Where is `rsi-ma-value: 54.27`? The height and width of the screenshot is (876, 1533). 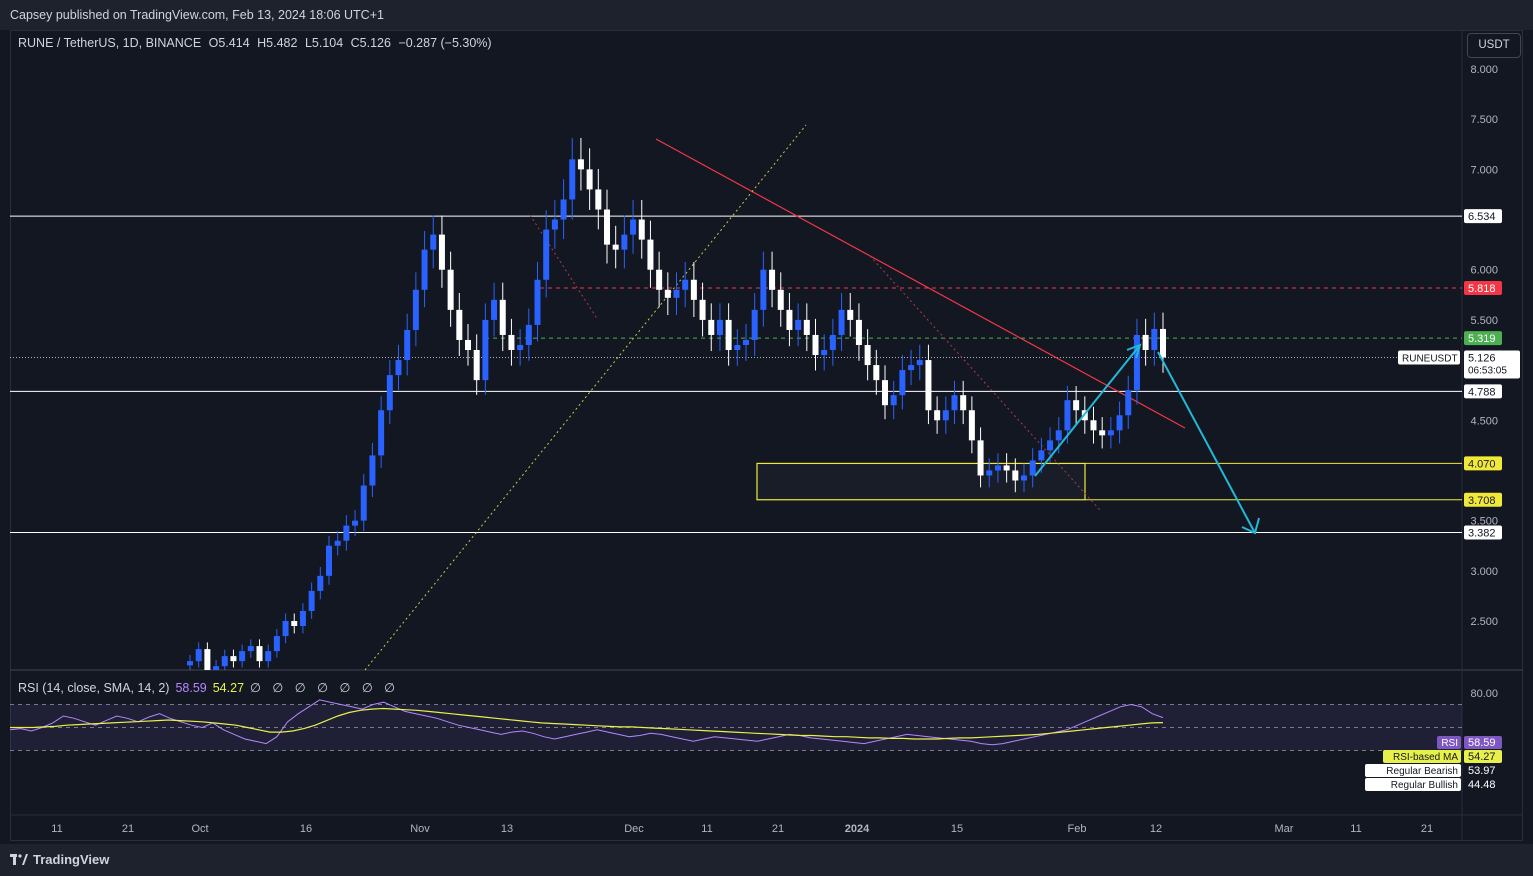 rsi-ma-value: 54.27 is located at coordinates (228, 688).